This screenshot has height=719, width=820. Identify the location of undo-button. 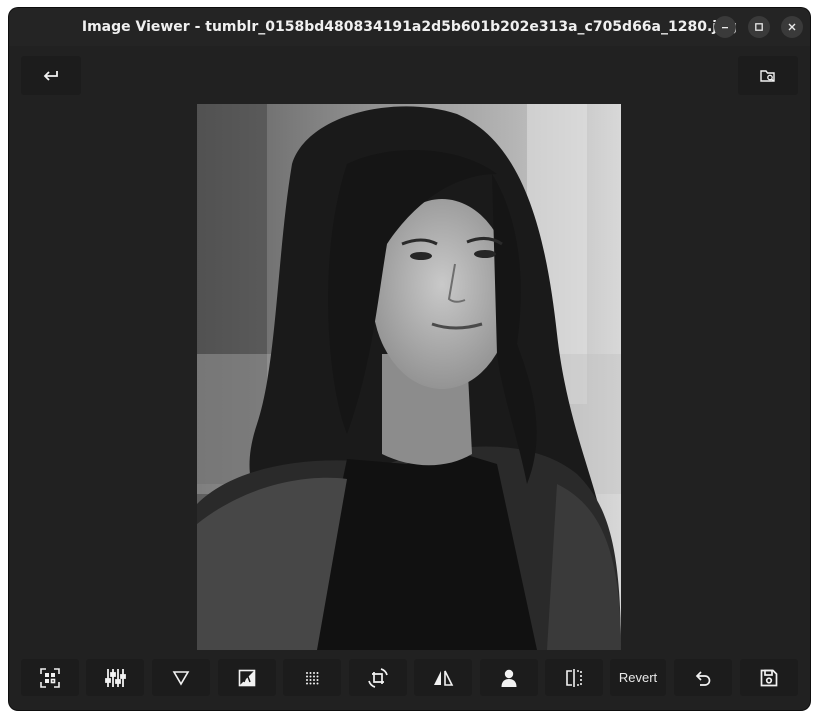
(703, 677).